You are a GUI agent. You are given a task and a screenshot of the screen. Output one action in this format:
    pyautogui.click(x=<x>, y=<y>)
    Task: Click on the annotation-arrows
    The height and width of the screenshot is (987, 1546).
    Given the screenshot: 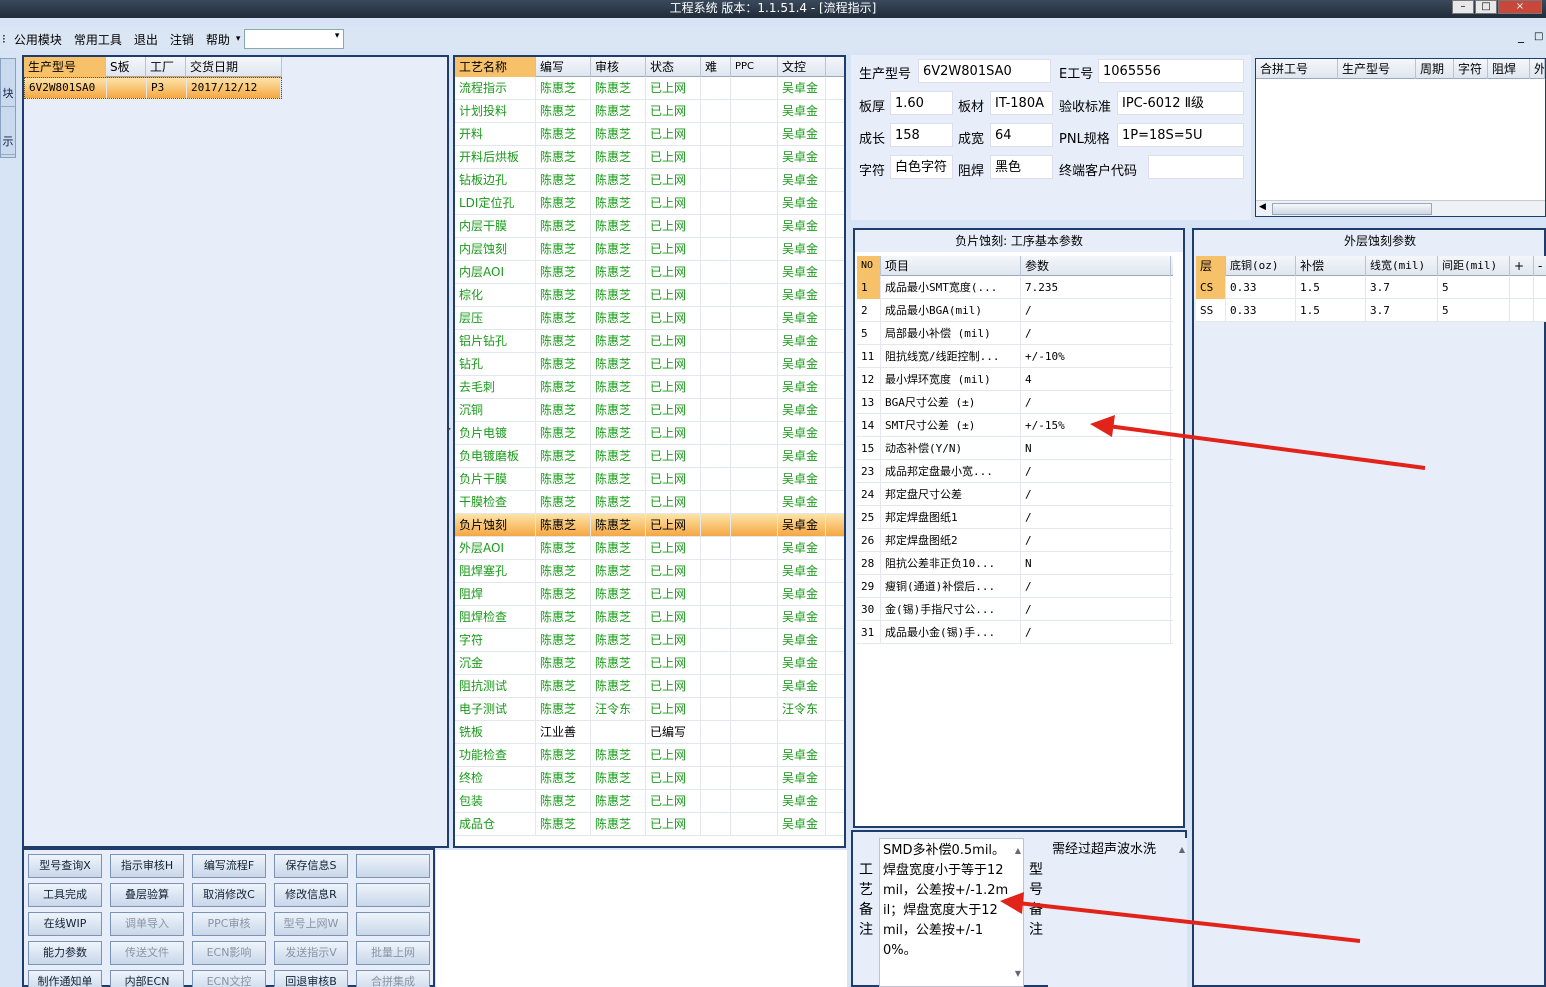 What is the action you would take?
    pyautogui.click(x=1213, y=679)
    